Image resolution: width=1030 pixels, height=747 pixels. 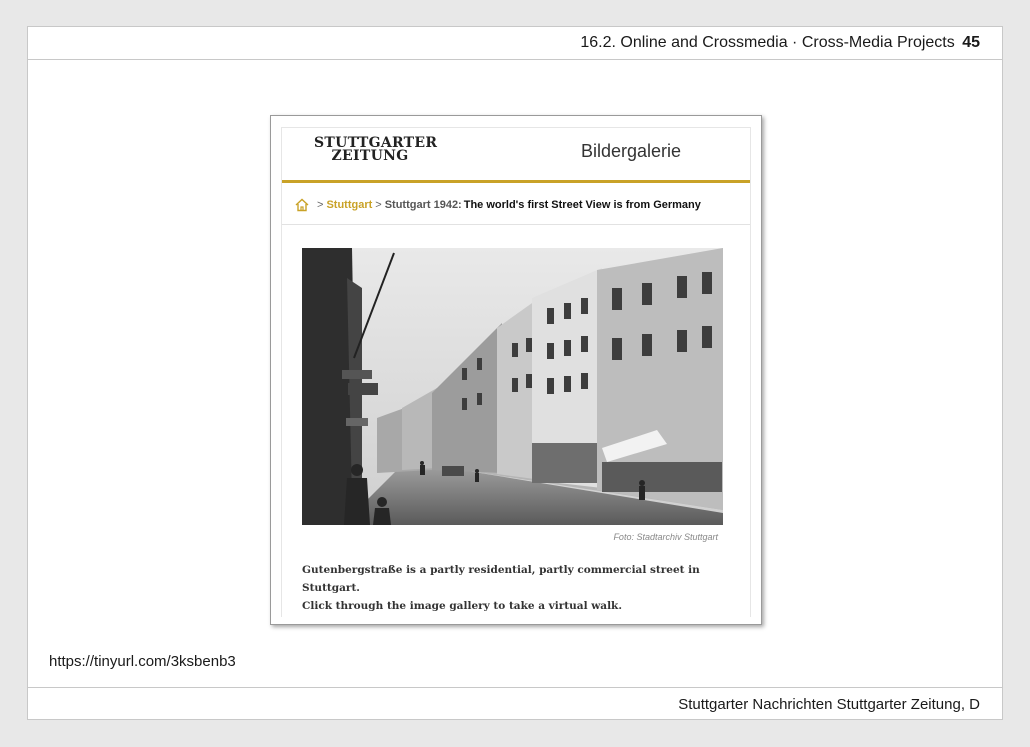 I want to click on page-number: 45, so click(x=971, y=42).